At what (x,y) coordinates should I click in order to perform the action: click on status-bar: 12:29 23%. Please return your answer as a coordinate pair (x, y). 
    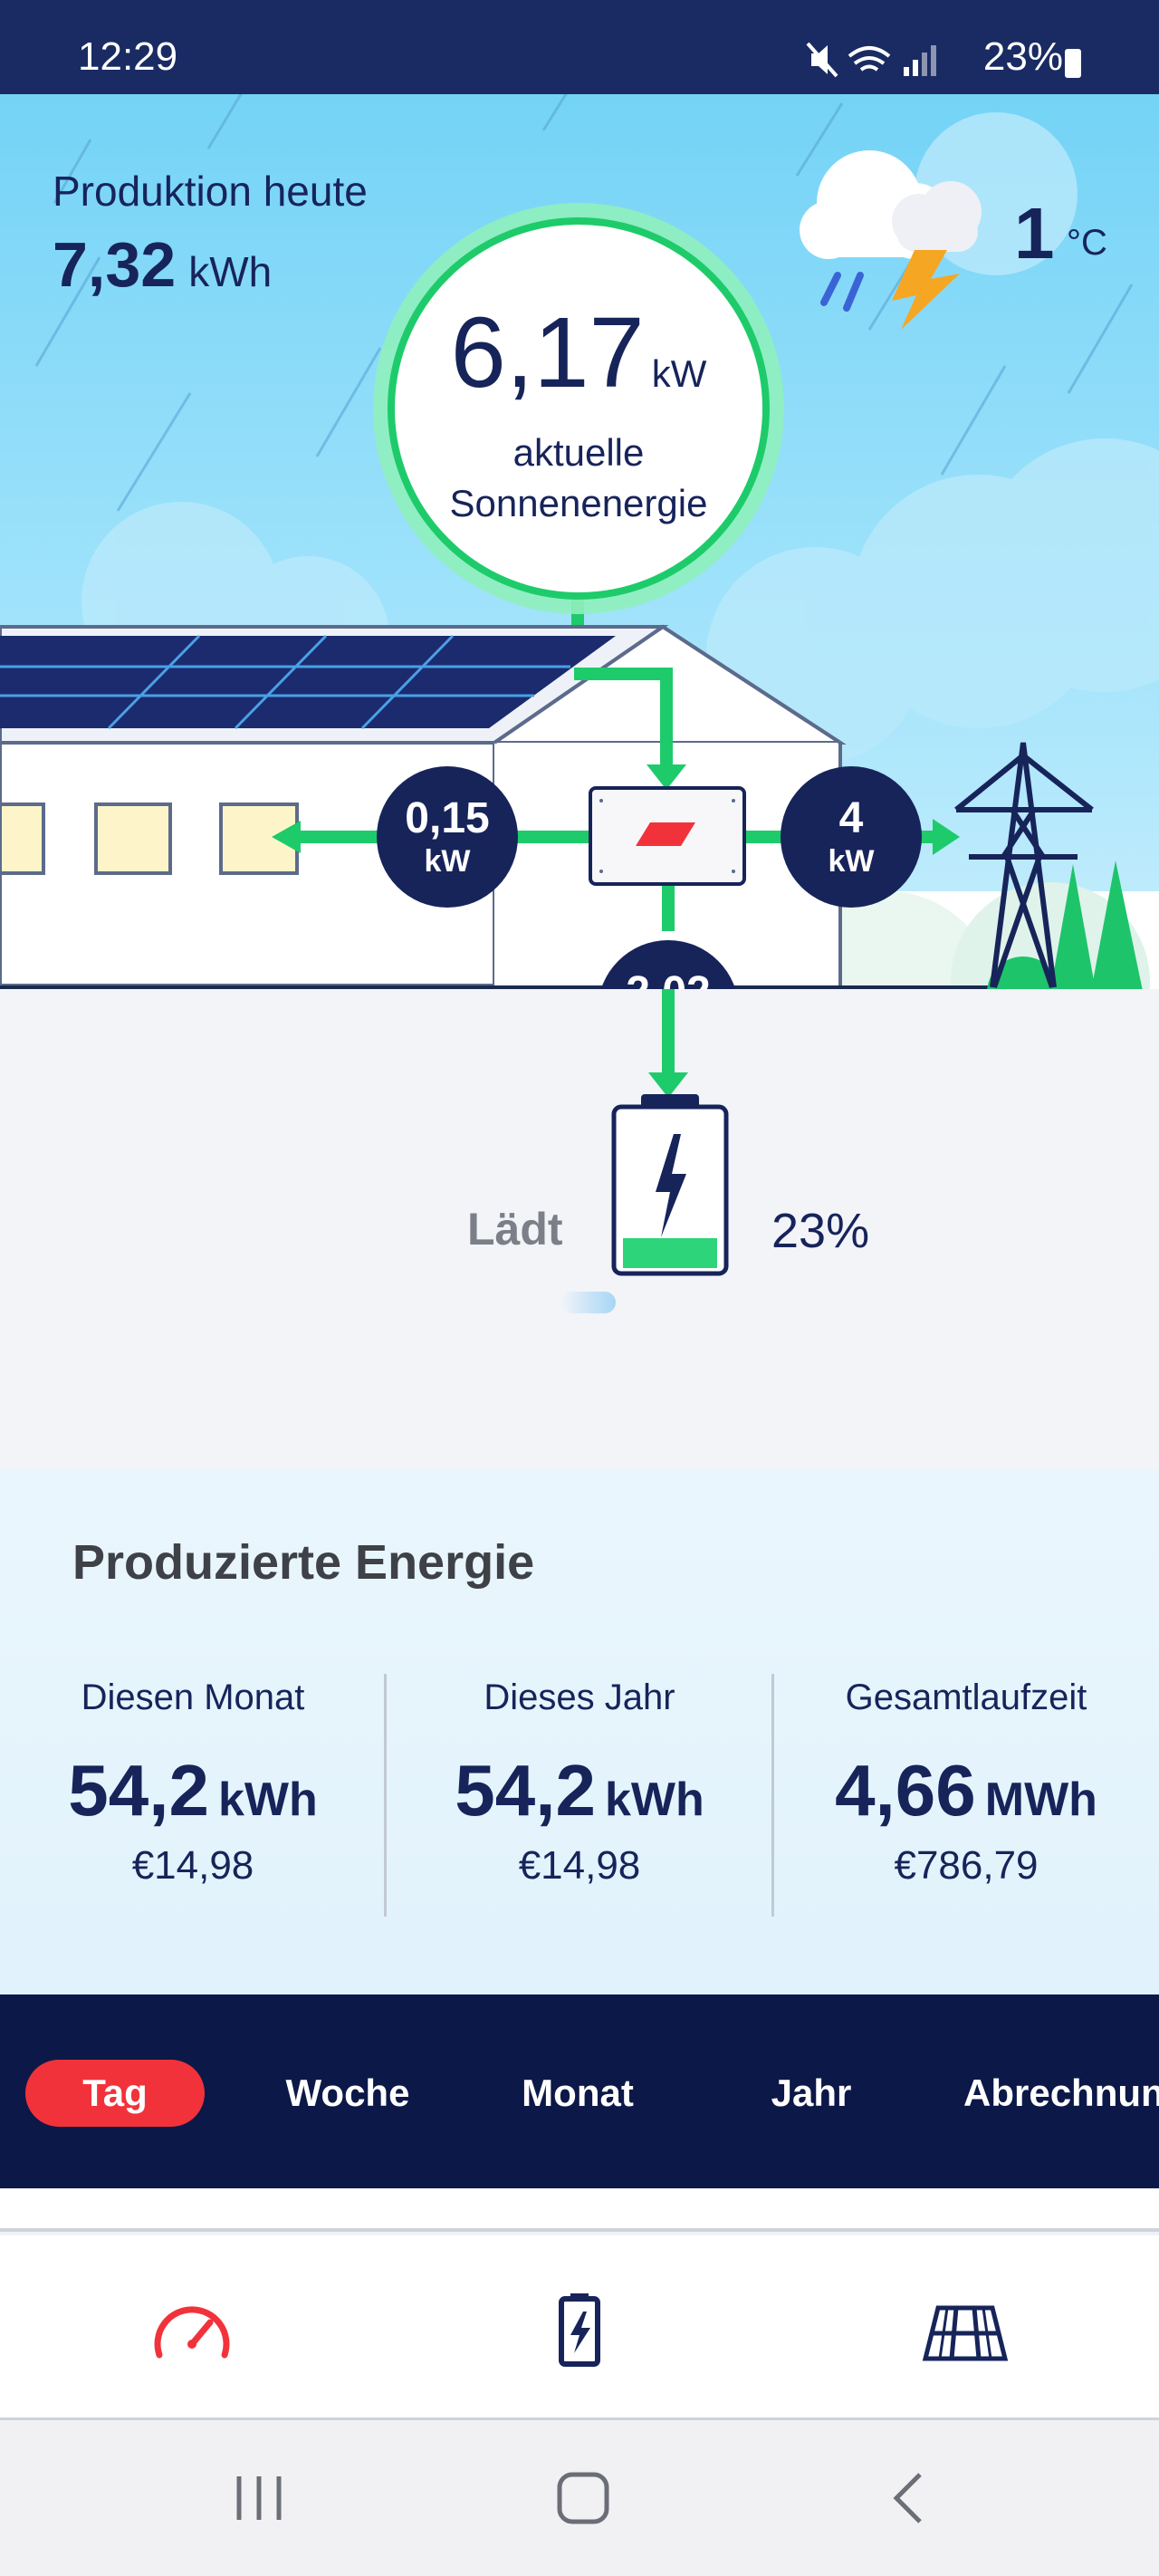
    Looking at the image, I should click on (579, 47).